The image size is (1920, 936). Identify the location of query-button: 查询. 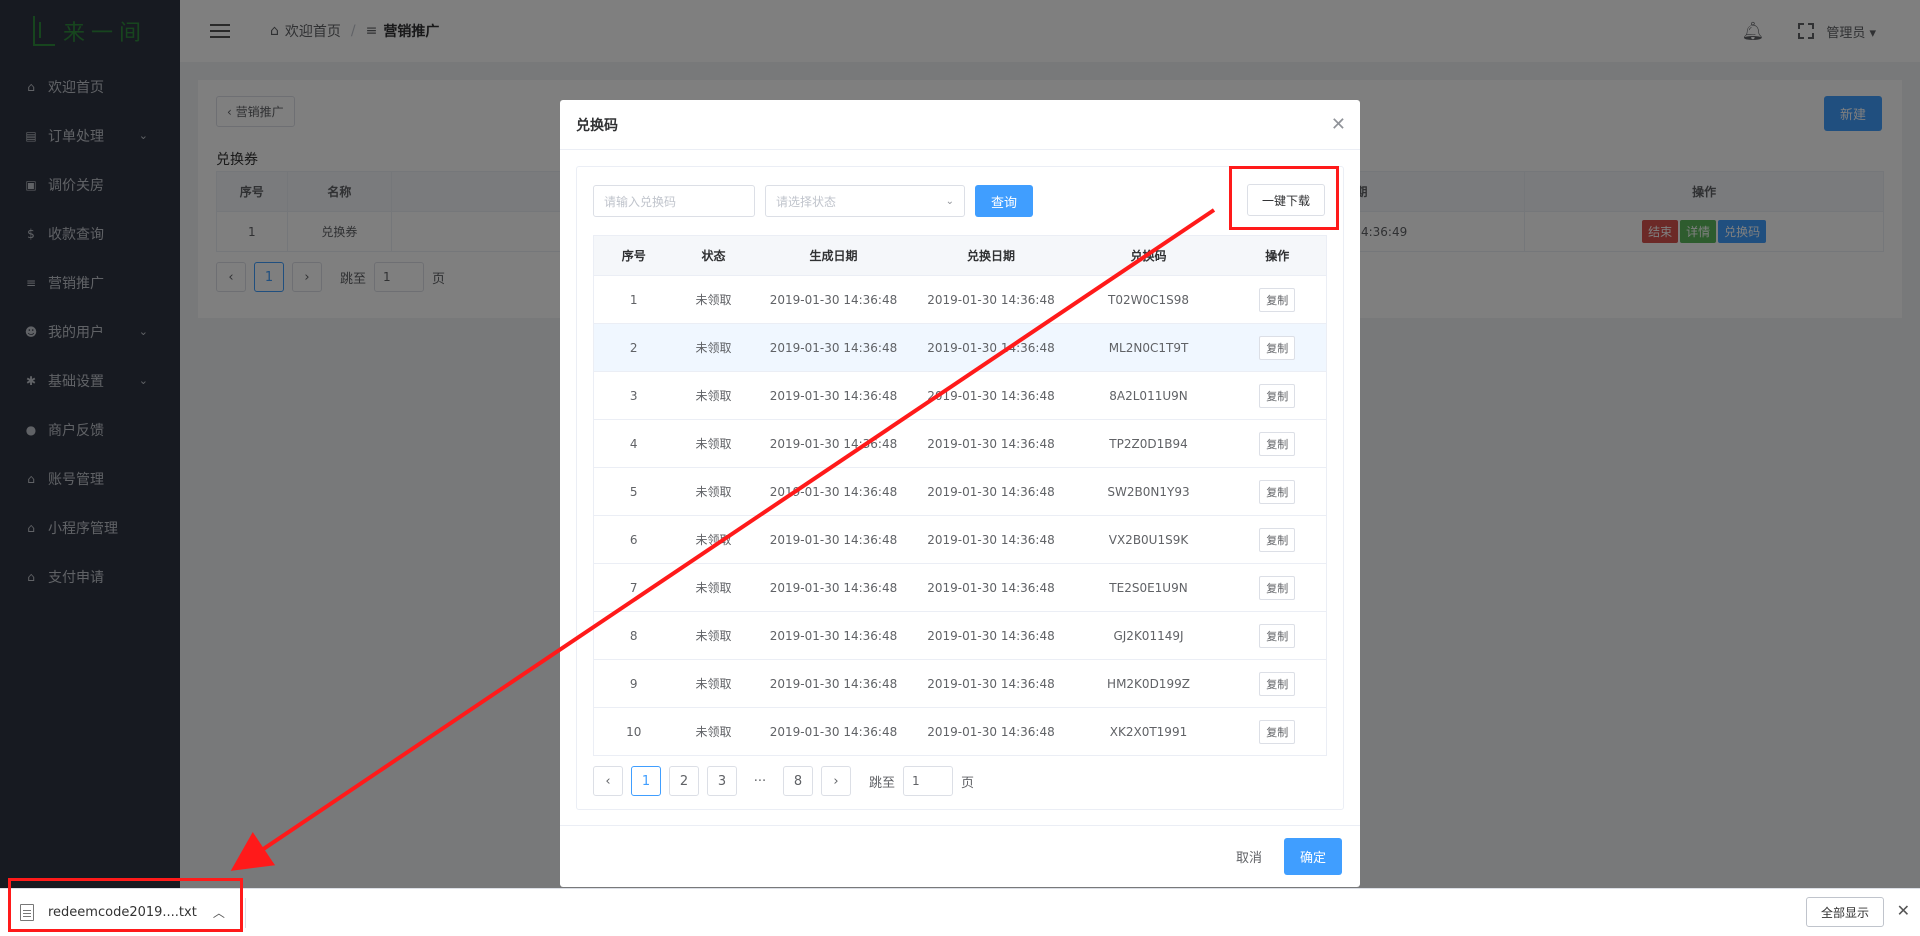
(1004, 201).